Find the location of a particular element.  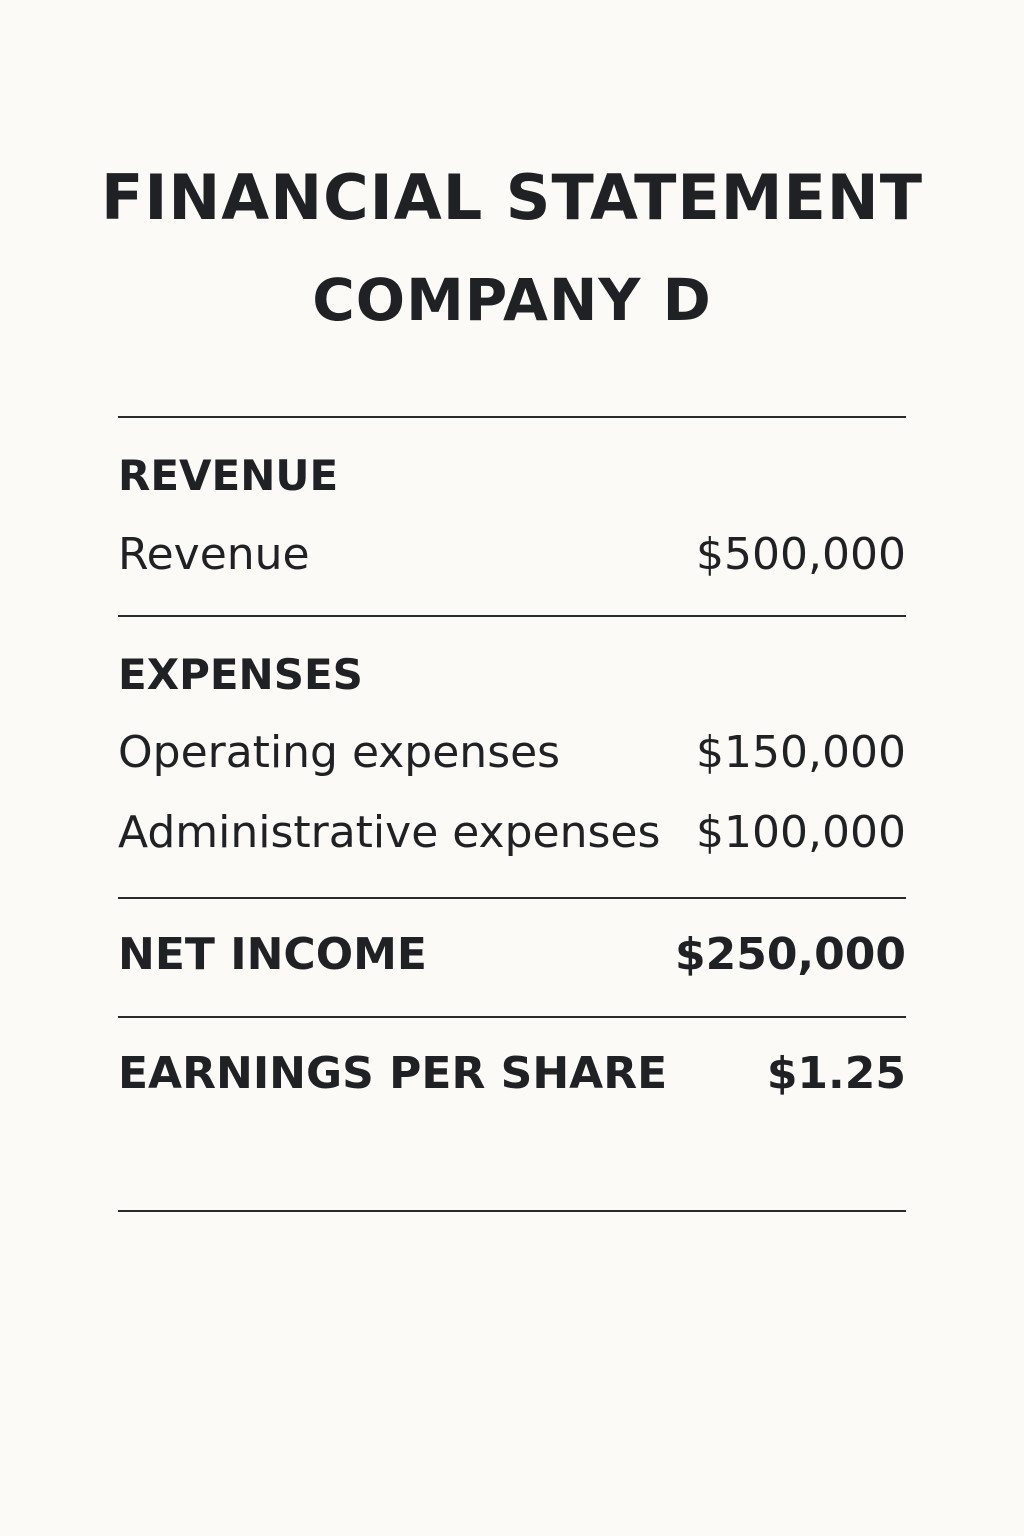

net-income-row: NET INCOME $250,000 is located at coordinates (512, 955).